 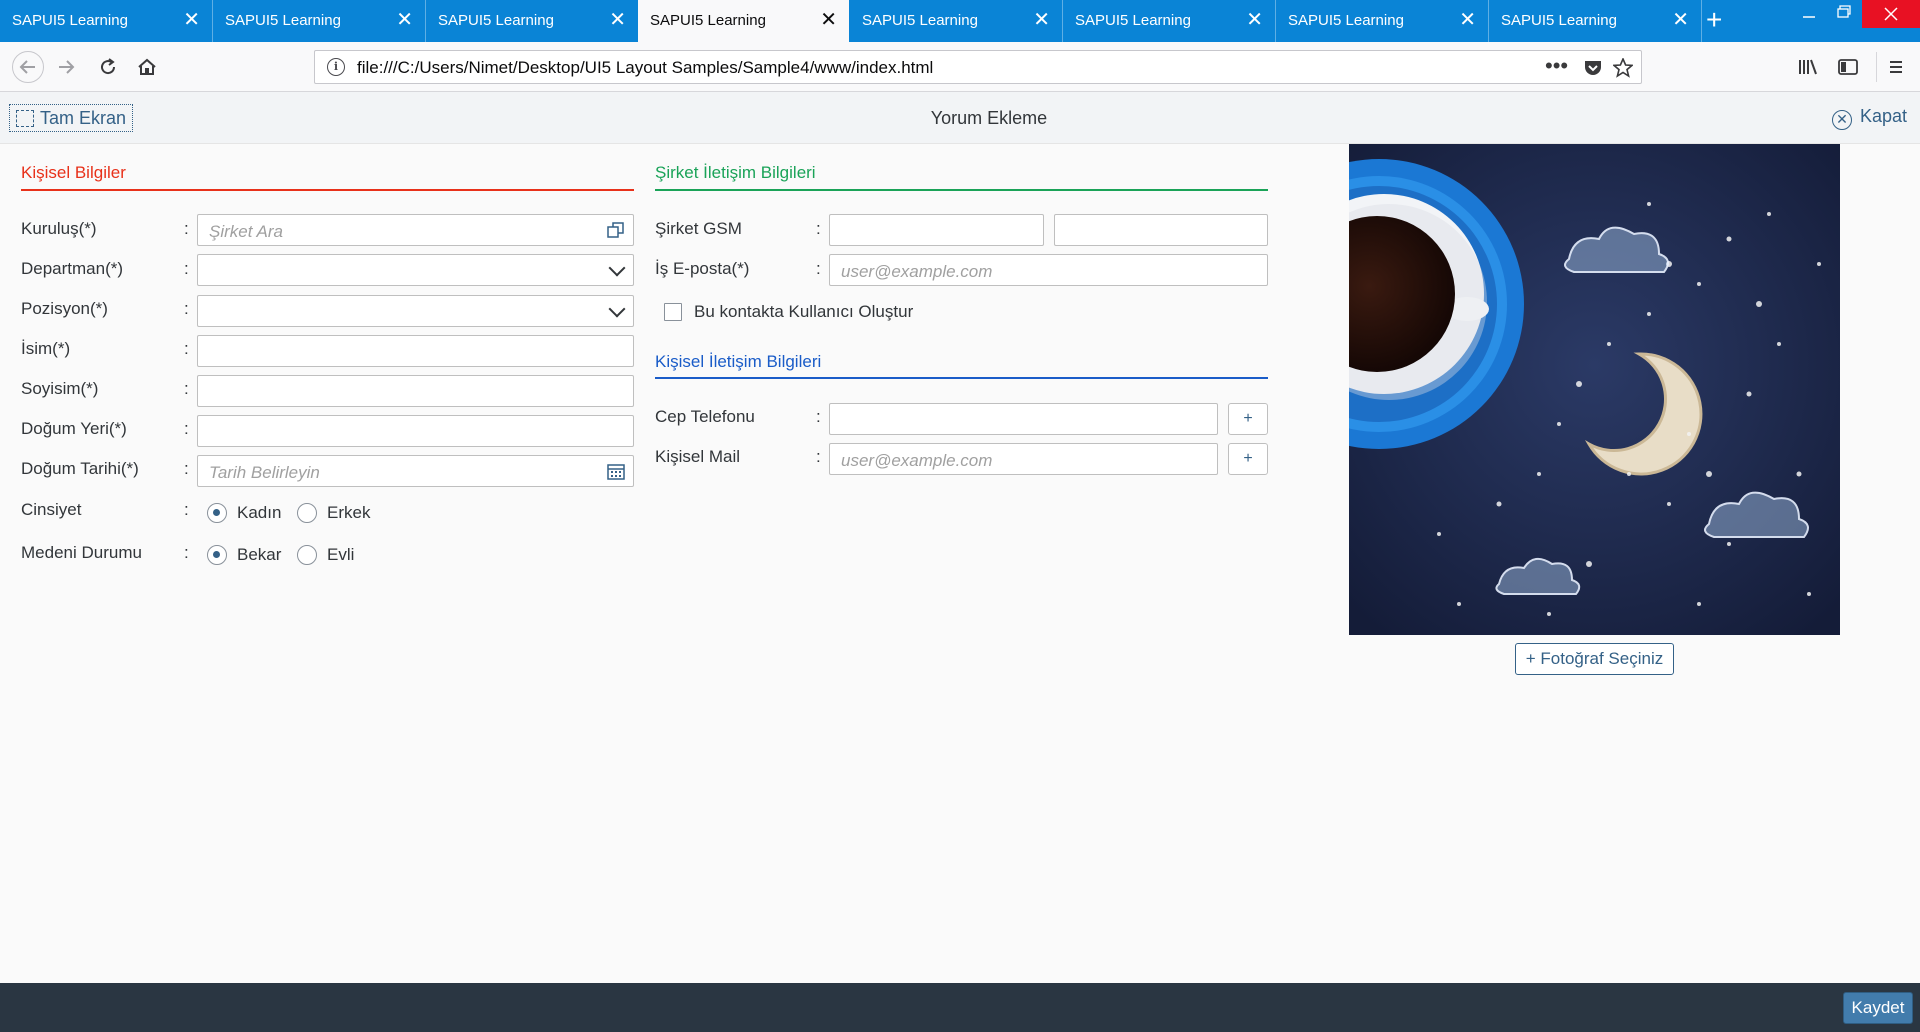 I want to click on home-icon, so click(x=147, y=67).